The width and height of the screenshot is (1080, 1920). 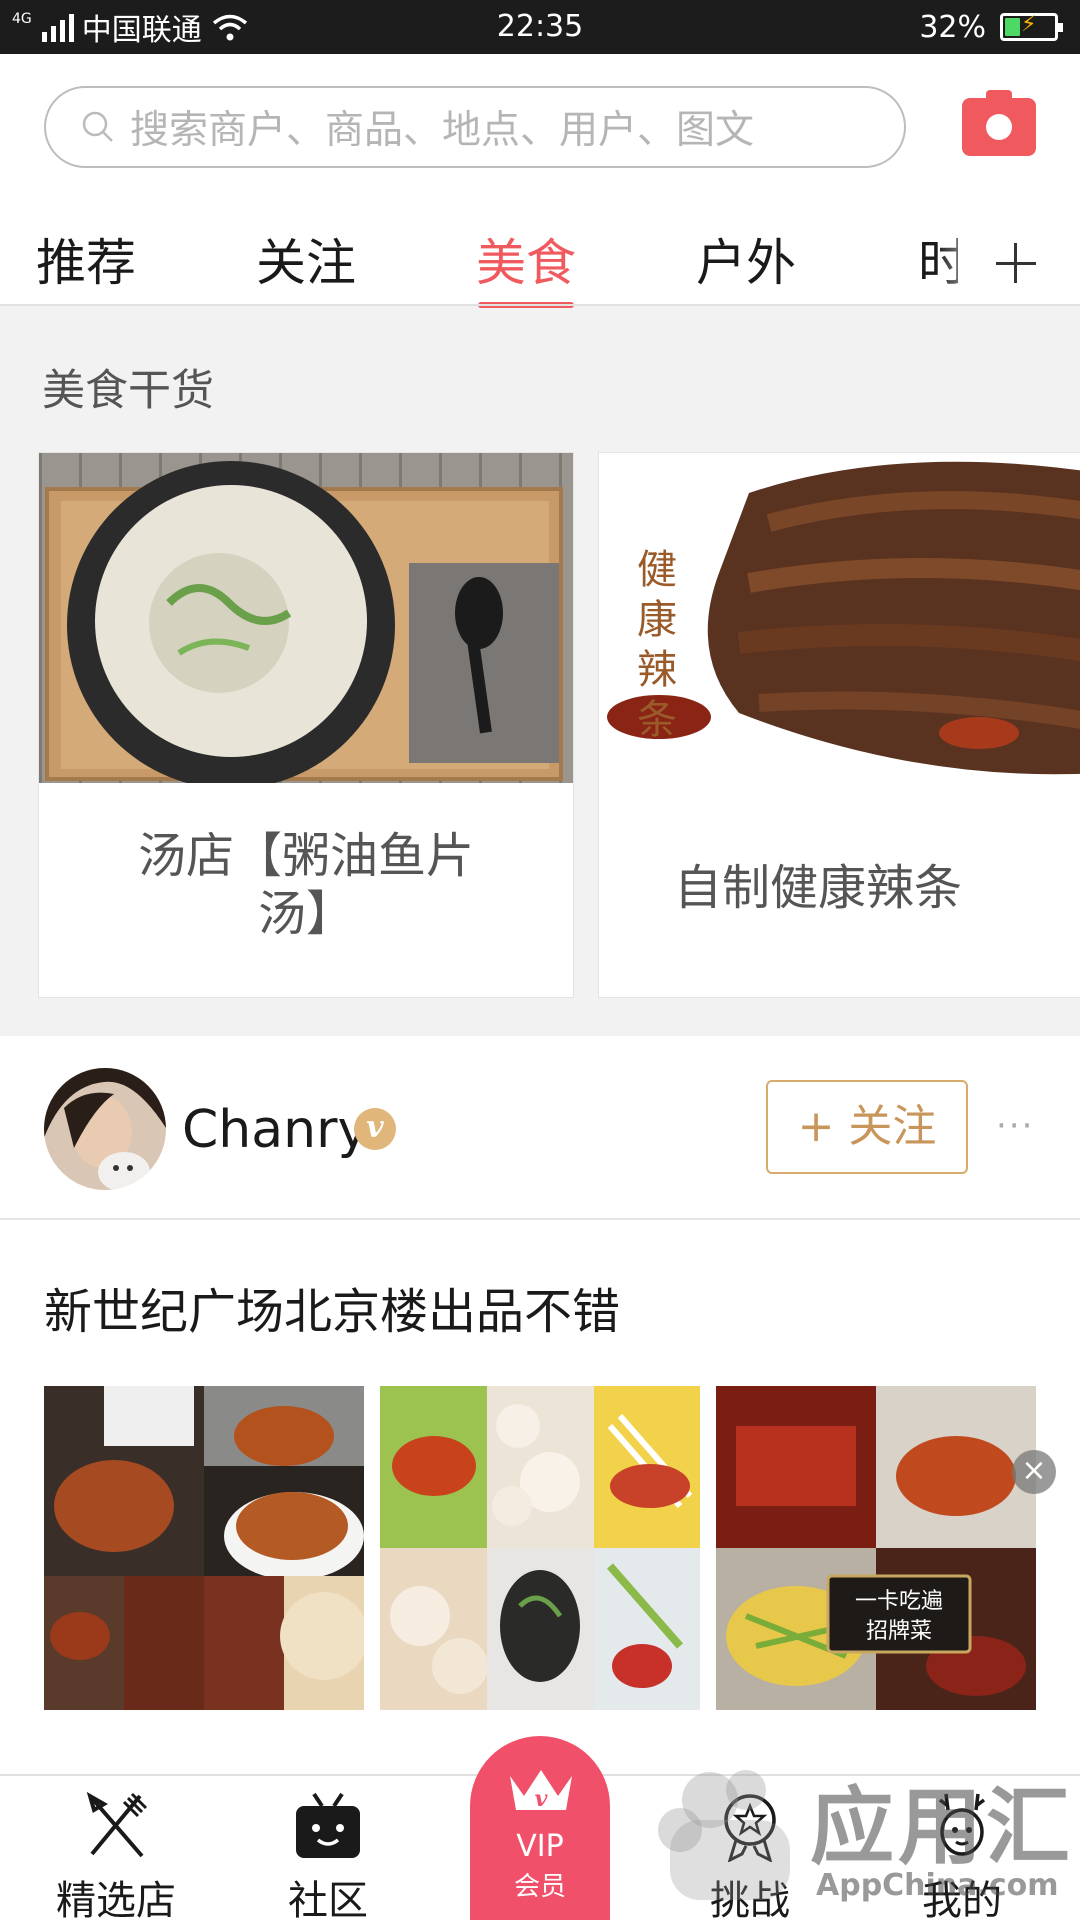 I want to click on follow-button: + 关注, so click(x=867, y=1127).